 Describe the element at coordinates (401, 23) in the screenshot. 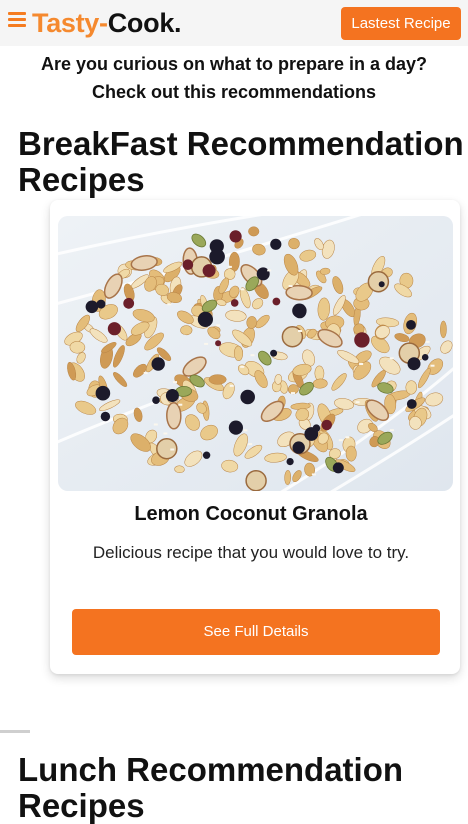

I see `latest-recipe-button: Lastest Recipe` at that location.